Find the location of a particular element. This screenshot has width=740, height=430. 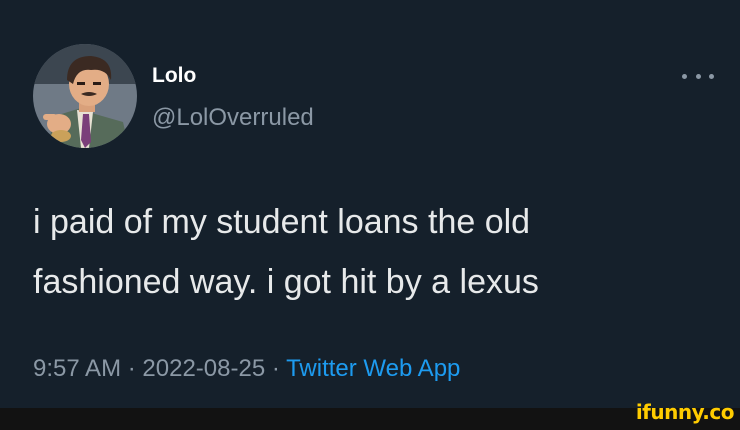

tweet-time: 9:57 AM is located at coordinates (77, 368).